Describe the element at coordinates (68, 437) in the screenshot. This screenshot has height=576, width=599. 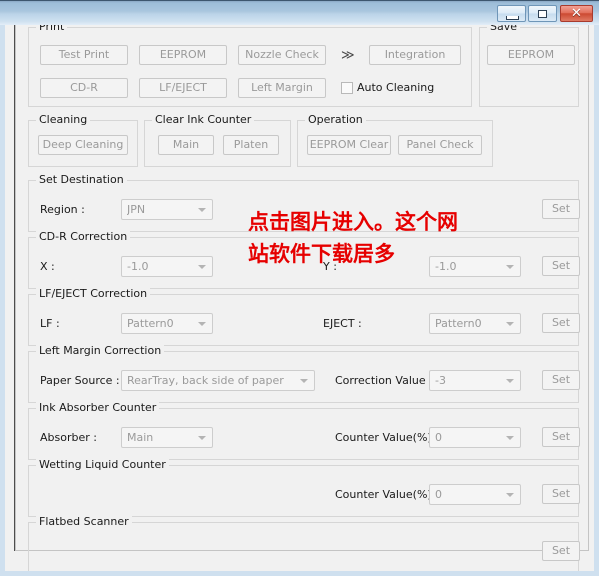
I see `absorber-label: Absorber :` at that location.